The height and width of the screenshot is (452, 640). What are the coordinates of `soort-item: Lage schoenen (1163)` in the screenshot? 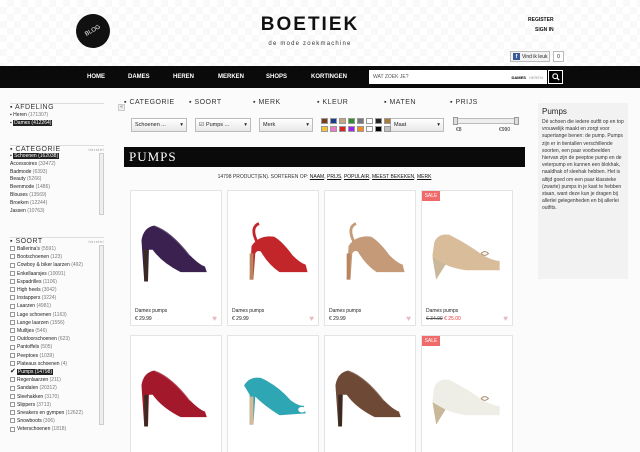 It's located at (57, 315).